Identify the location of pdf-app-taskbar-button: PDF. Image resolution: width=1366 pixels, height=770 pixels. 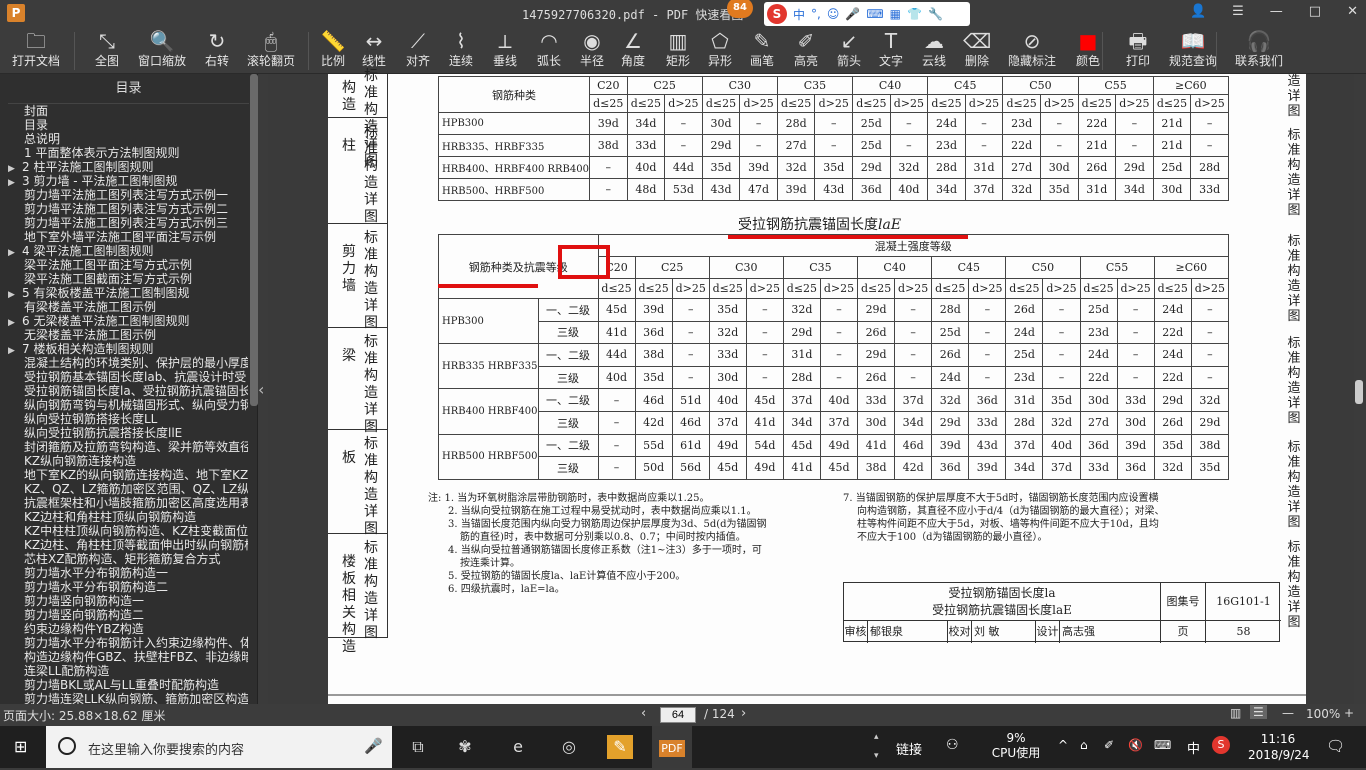
(672, 747).